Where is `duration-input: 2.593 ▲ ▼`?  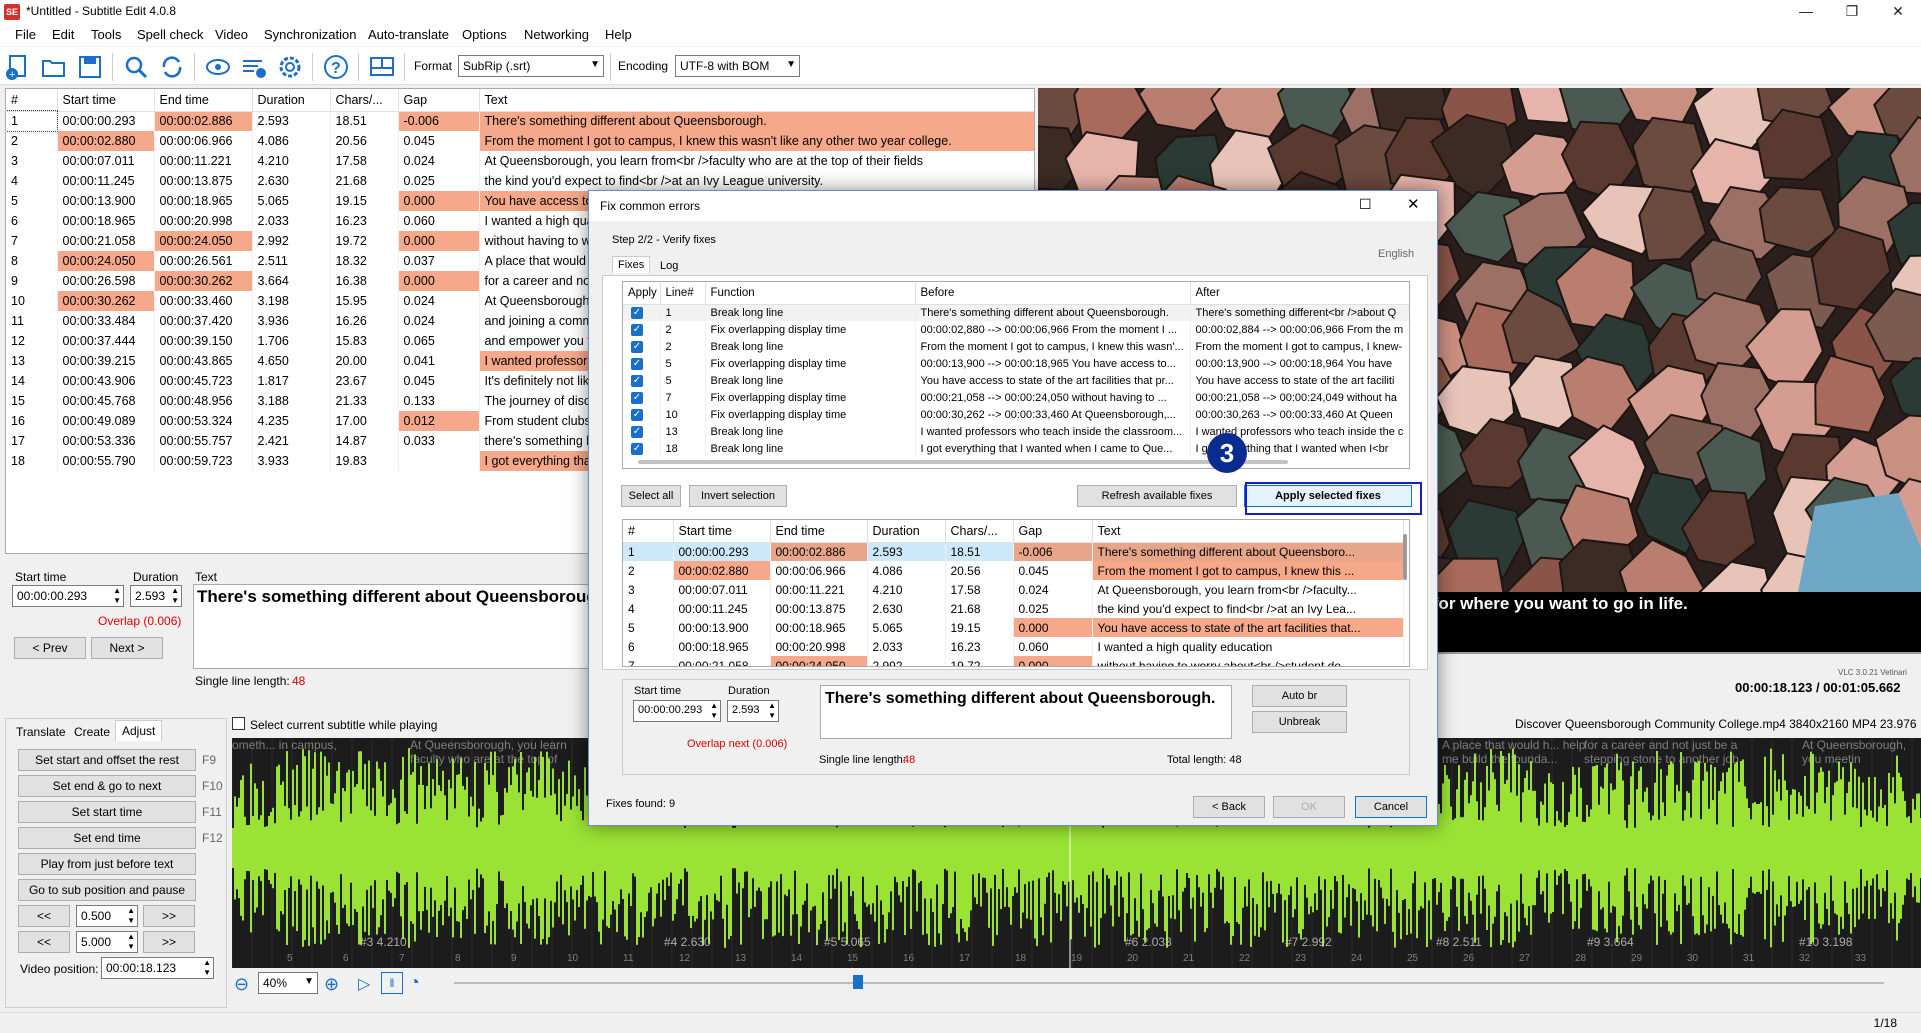
duration-input: 2.593 ▲ ▼ is located at coordinates (156, 596).